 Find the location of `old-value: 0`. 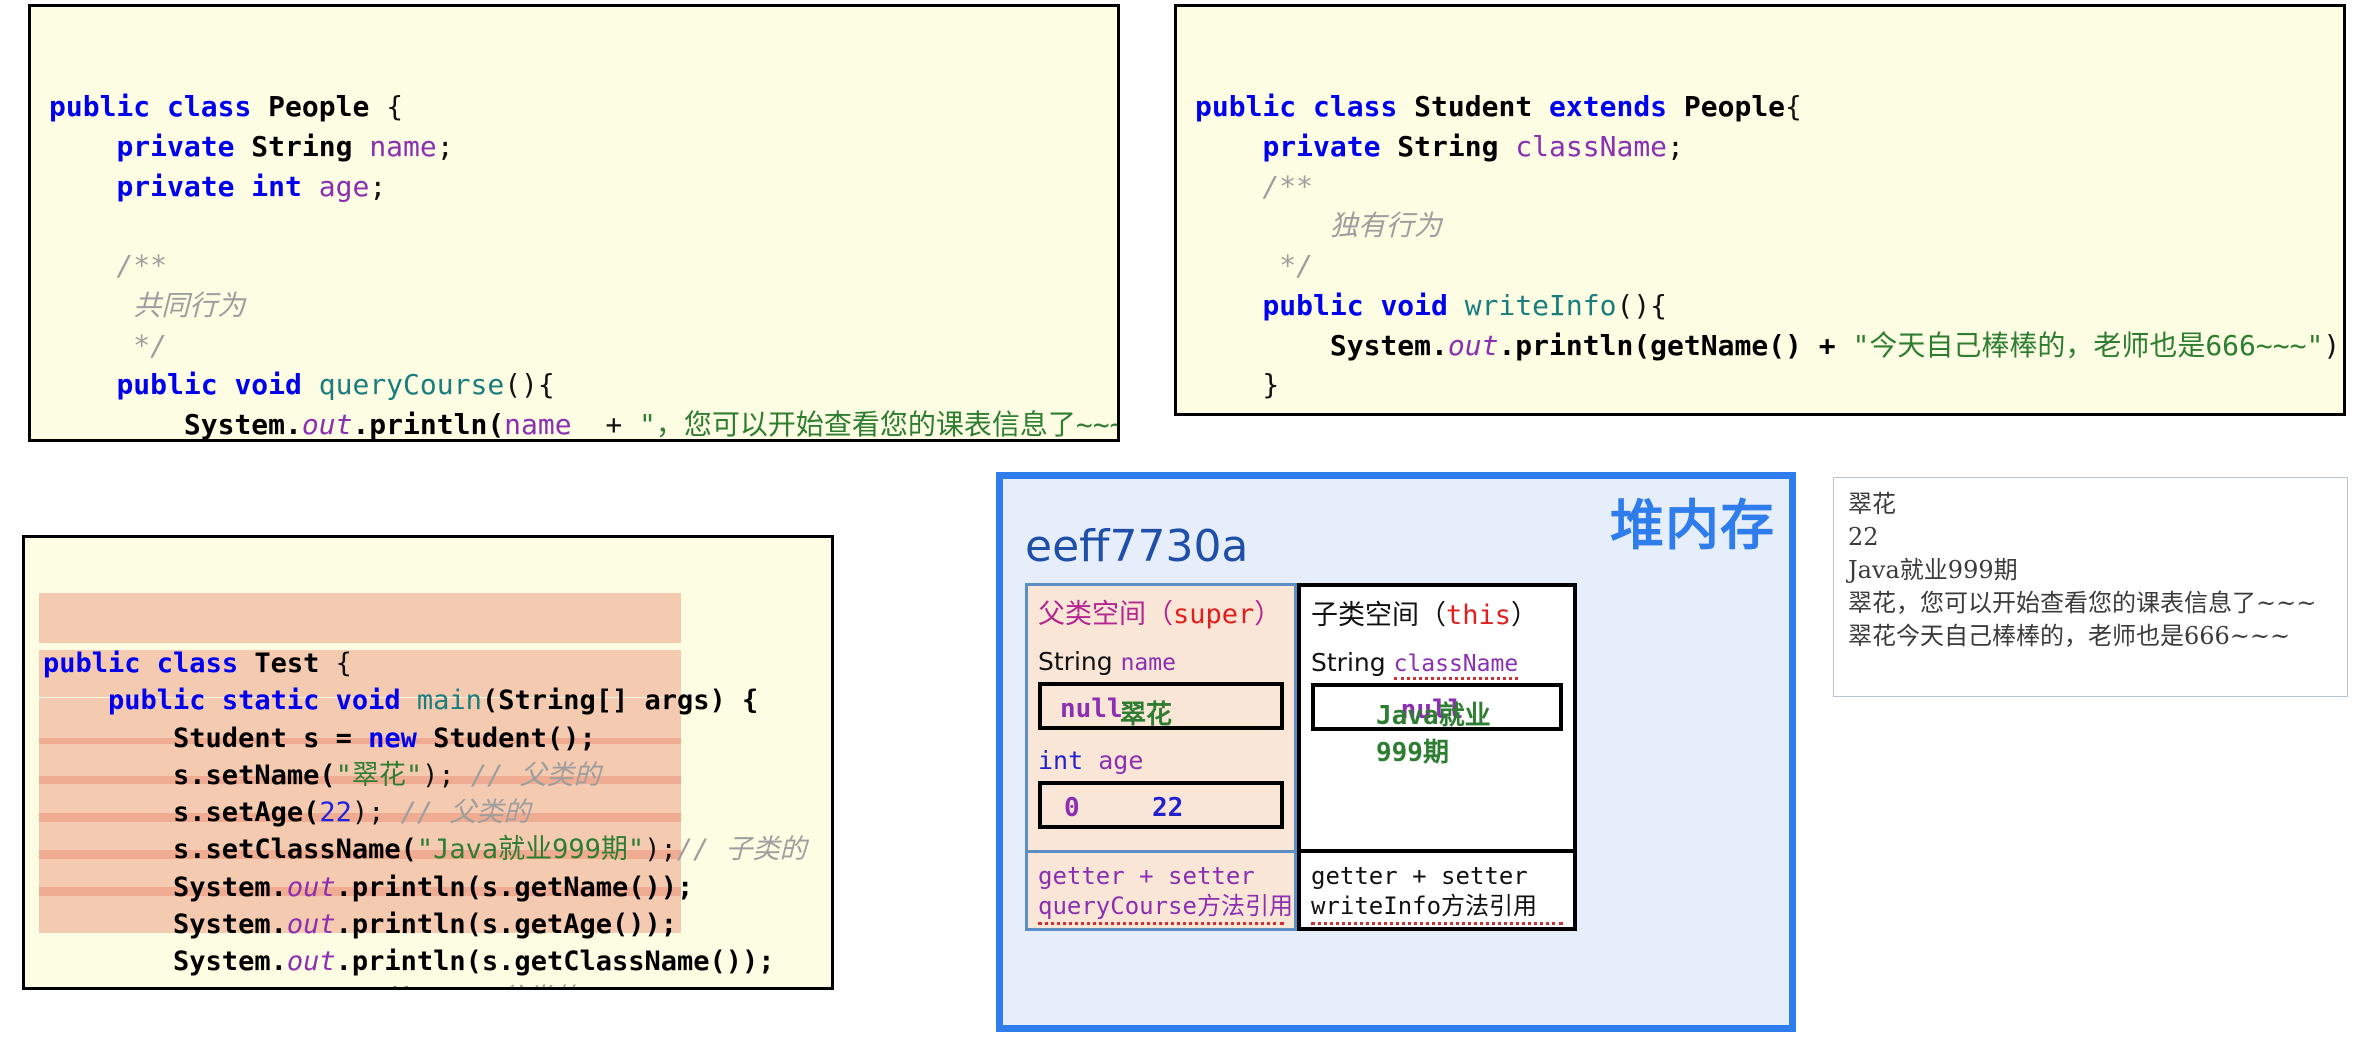

old-value: 0 is located at coordinates (1072, 808).